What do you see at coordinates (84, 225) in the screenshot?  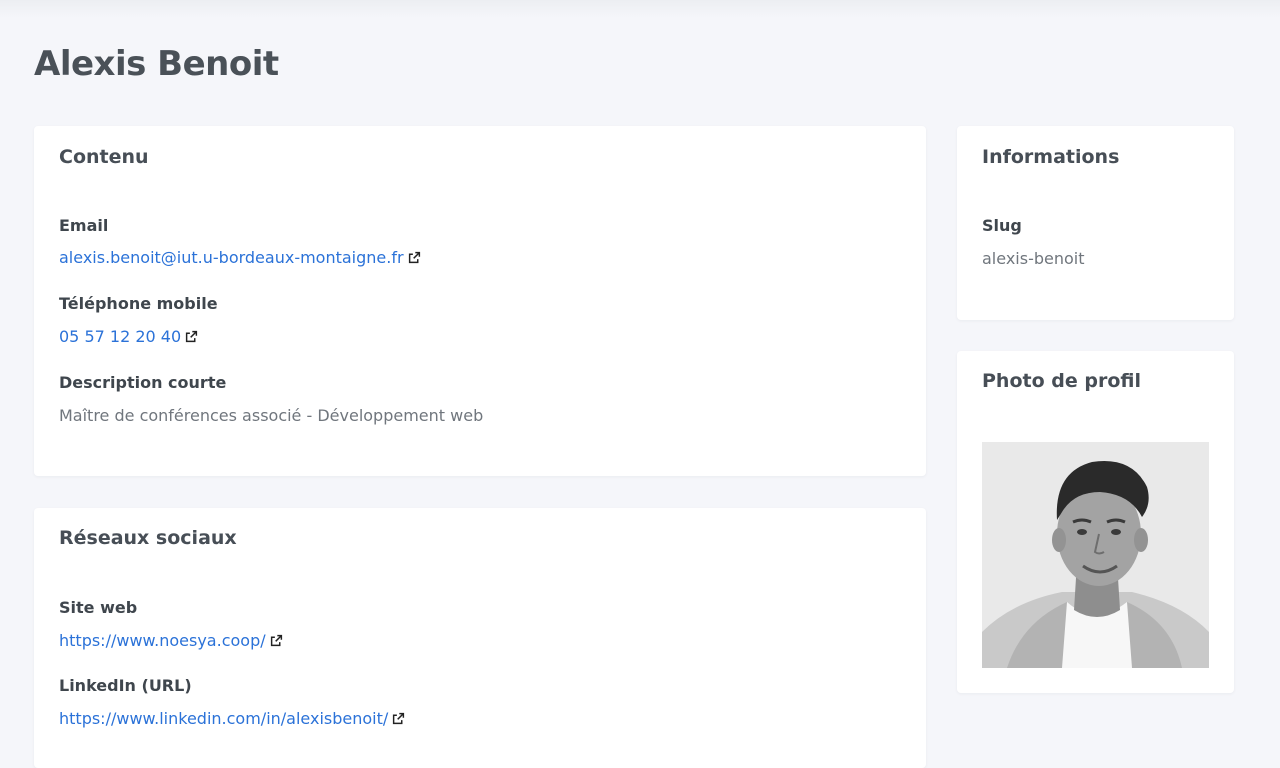 I see `email-label: Email` at bounding box center [84, 225].